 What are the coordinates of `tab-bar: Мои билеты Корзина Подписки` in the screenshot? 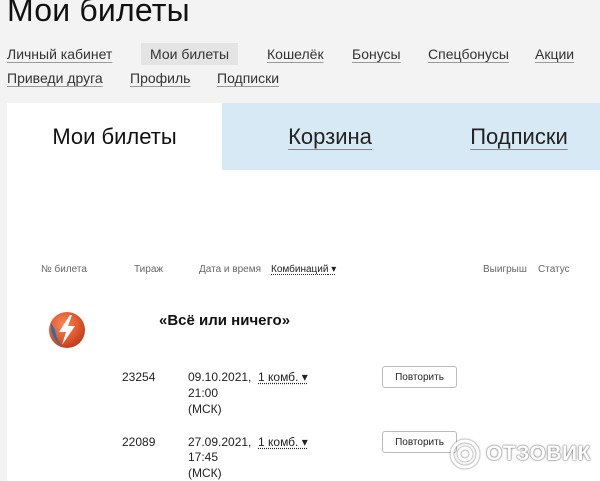 It's located at (303, 136).